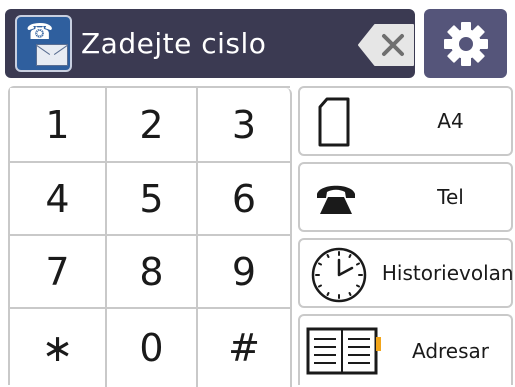 This screenshot has width=515, height=387. I want to click on address-book-button: Adresar, so click(405, 349).